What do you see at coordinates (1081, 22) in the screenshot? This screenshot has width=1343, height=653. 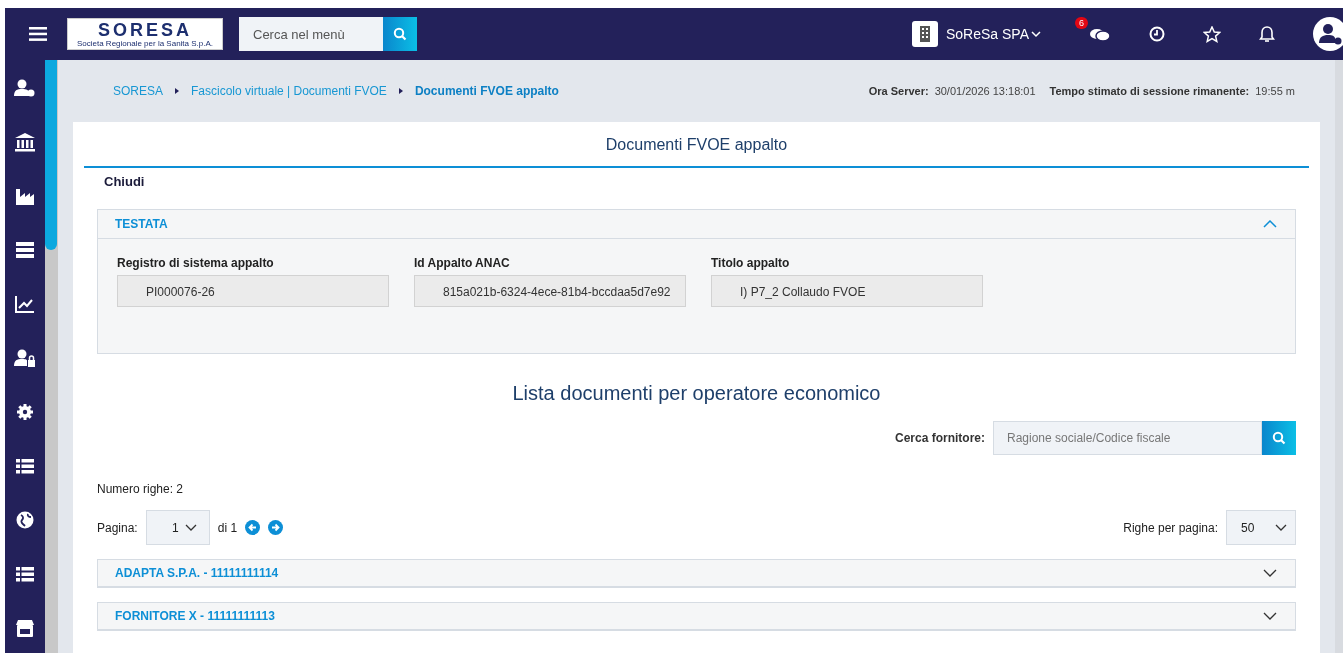 I see `message-badge: 6` at bounding box center [1081, 22].